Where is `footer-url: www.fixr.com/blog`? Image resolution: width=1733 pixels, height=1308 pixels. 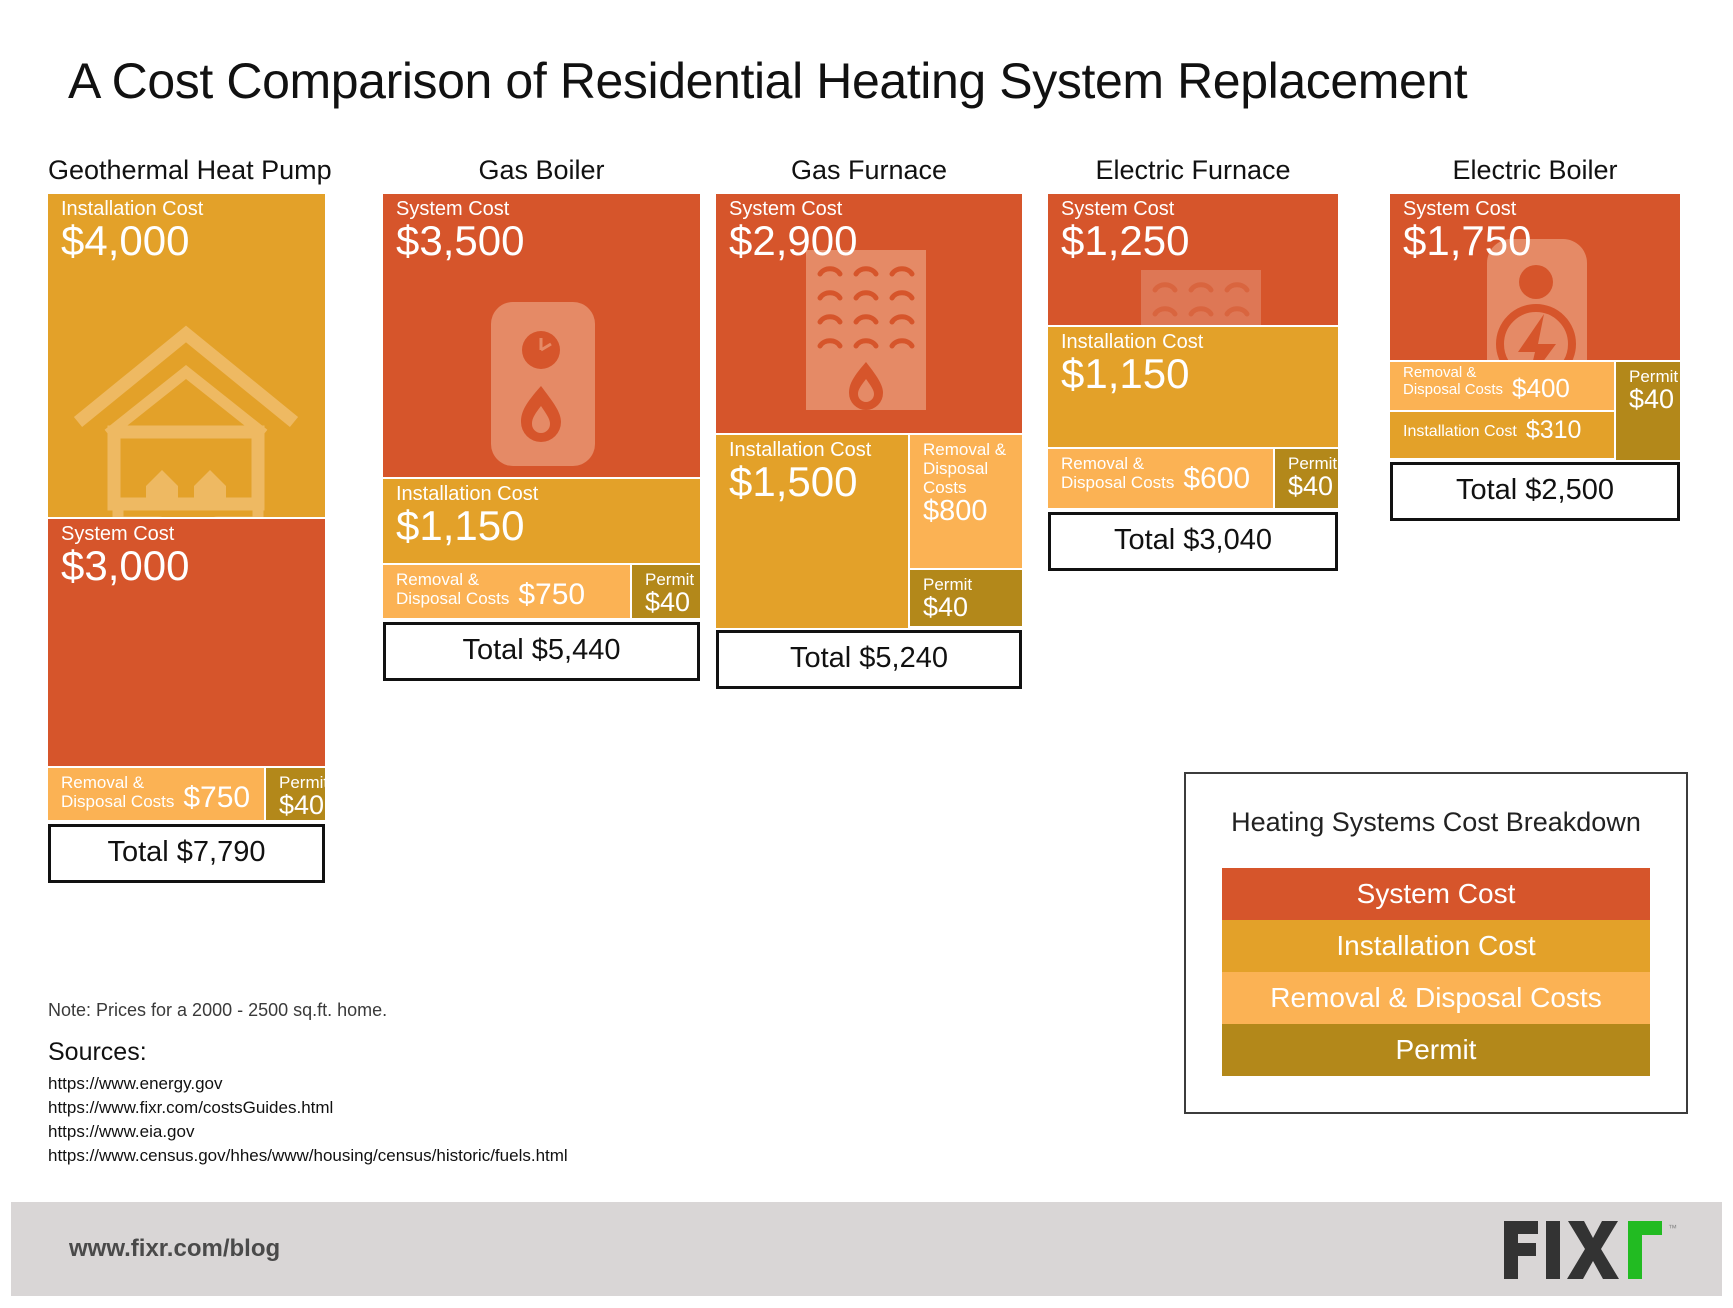
footer-url: www.fixr.com/blog is located at coordinates (174, 1249).